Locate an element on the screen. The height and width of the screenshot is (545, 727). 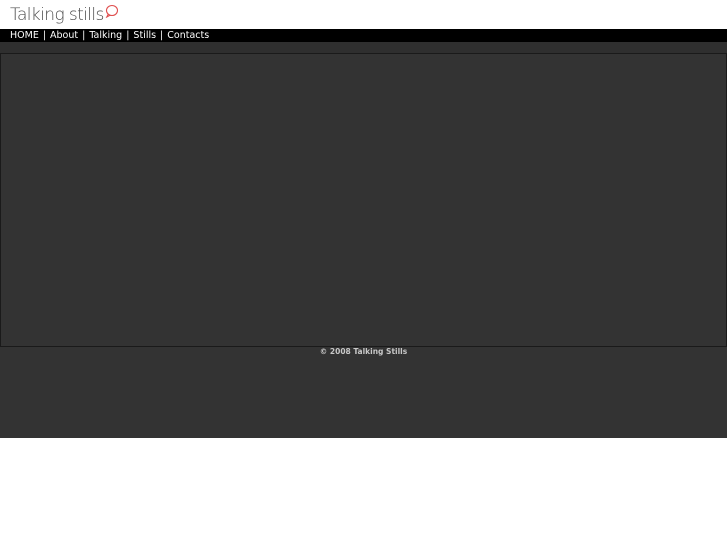
speech-bubble-icon is located at coordinates (112, 12).